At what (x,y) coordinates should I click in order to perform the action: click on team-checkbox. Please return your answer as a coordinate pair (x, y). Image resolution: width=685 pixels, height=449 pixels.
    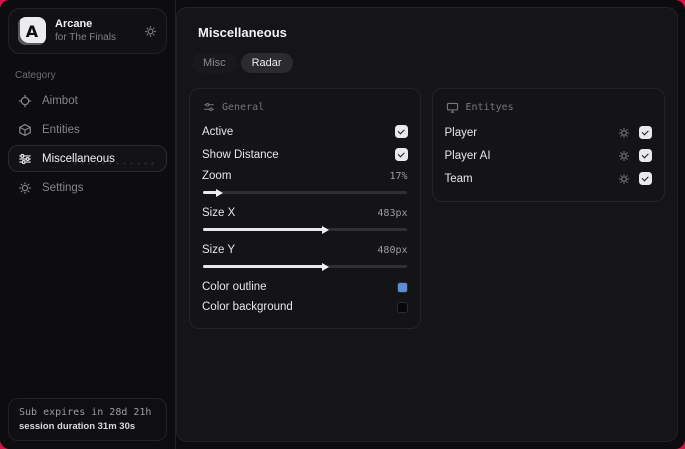
    Looking at the image, I should click on (645, 178).